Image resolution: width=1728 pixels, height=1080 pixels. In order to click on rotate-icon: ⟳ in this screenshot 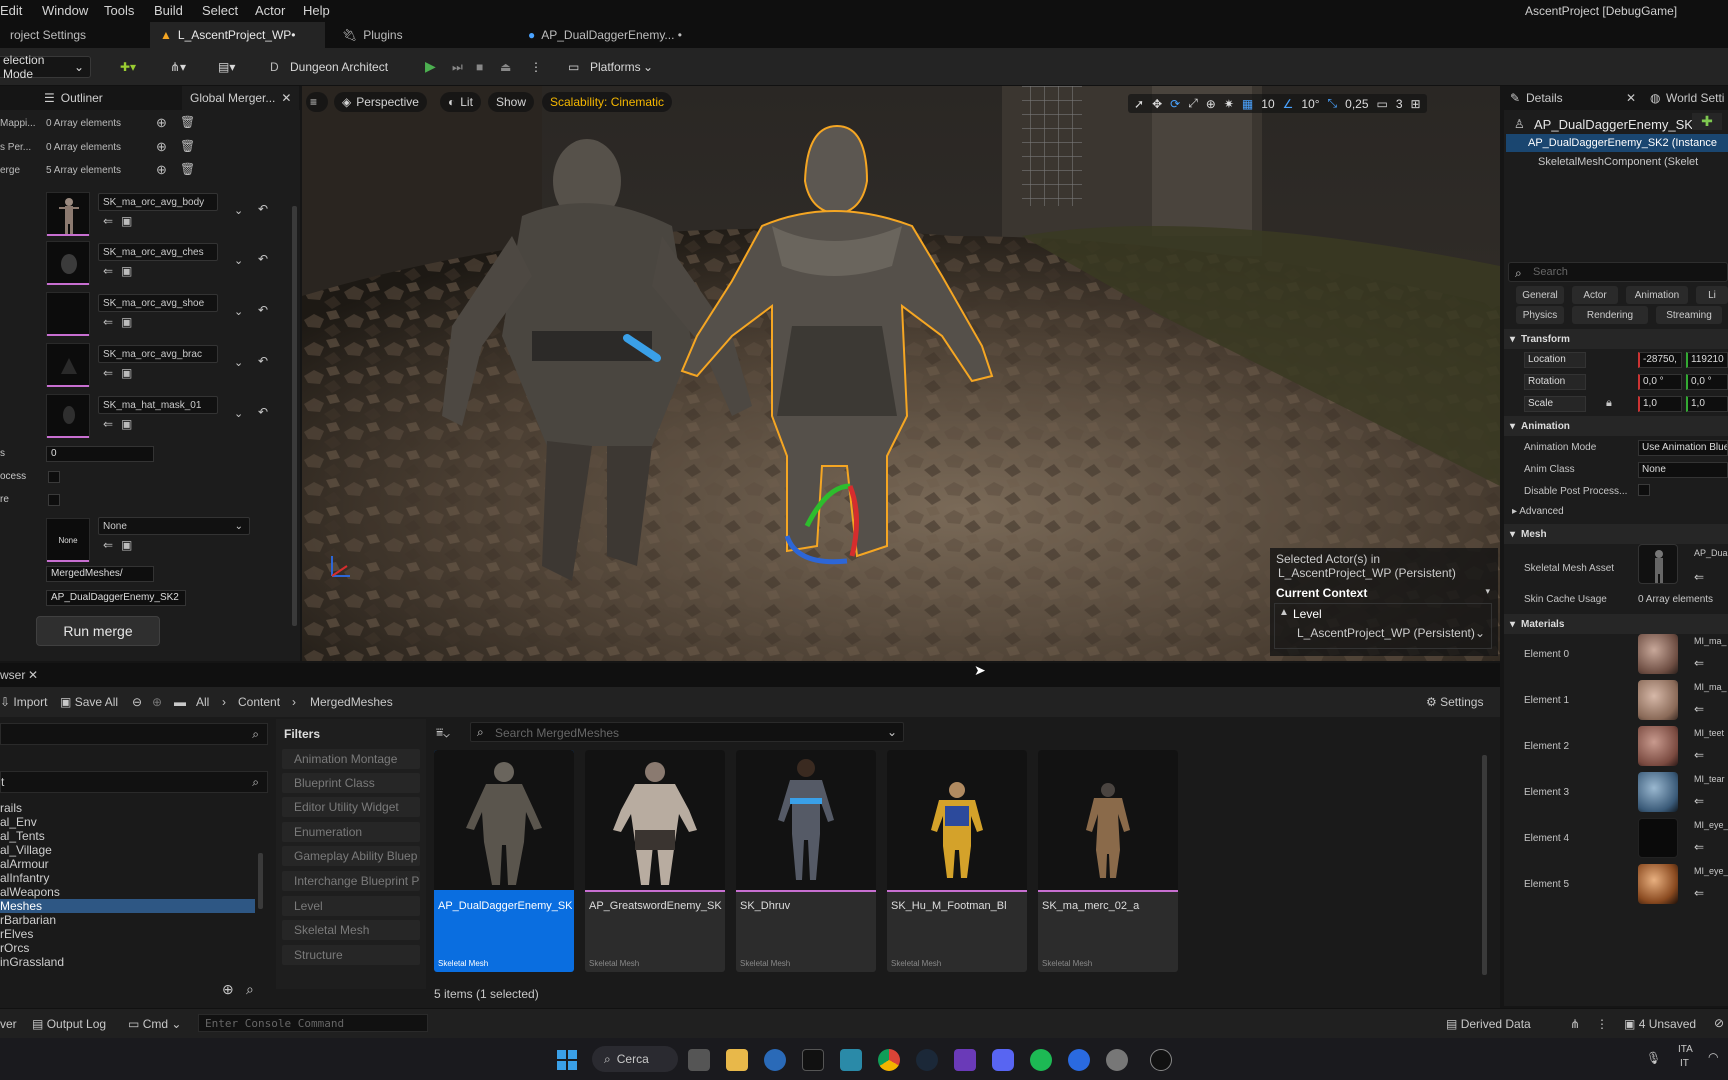, I will do `click(1175, 104)`.